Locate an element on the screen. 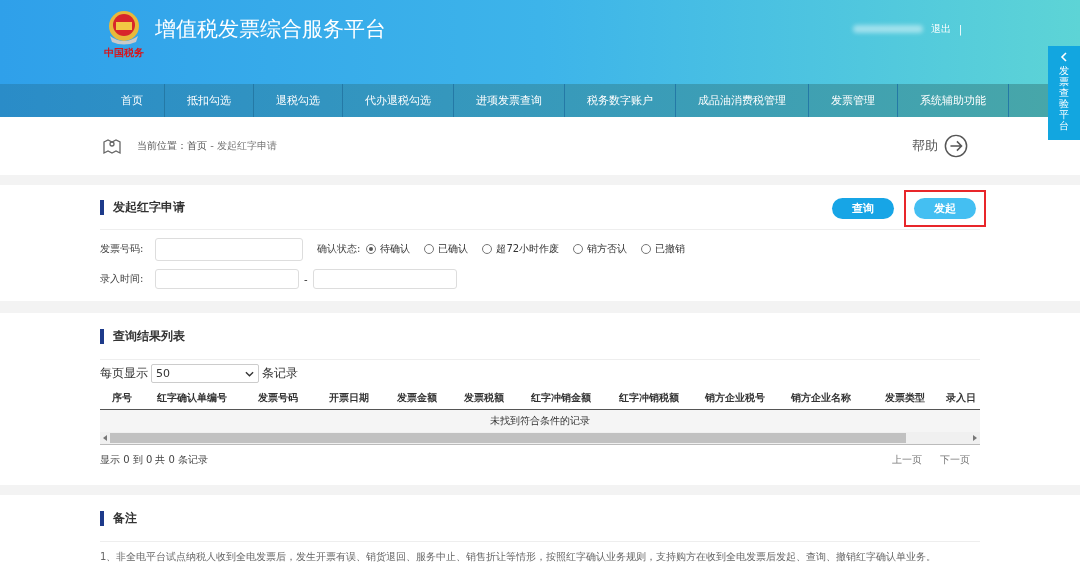  breadcrumb-label: 当前位置： is located at coordinates (162, 146).